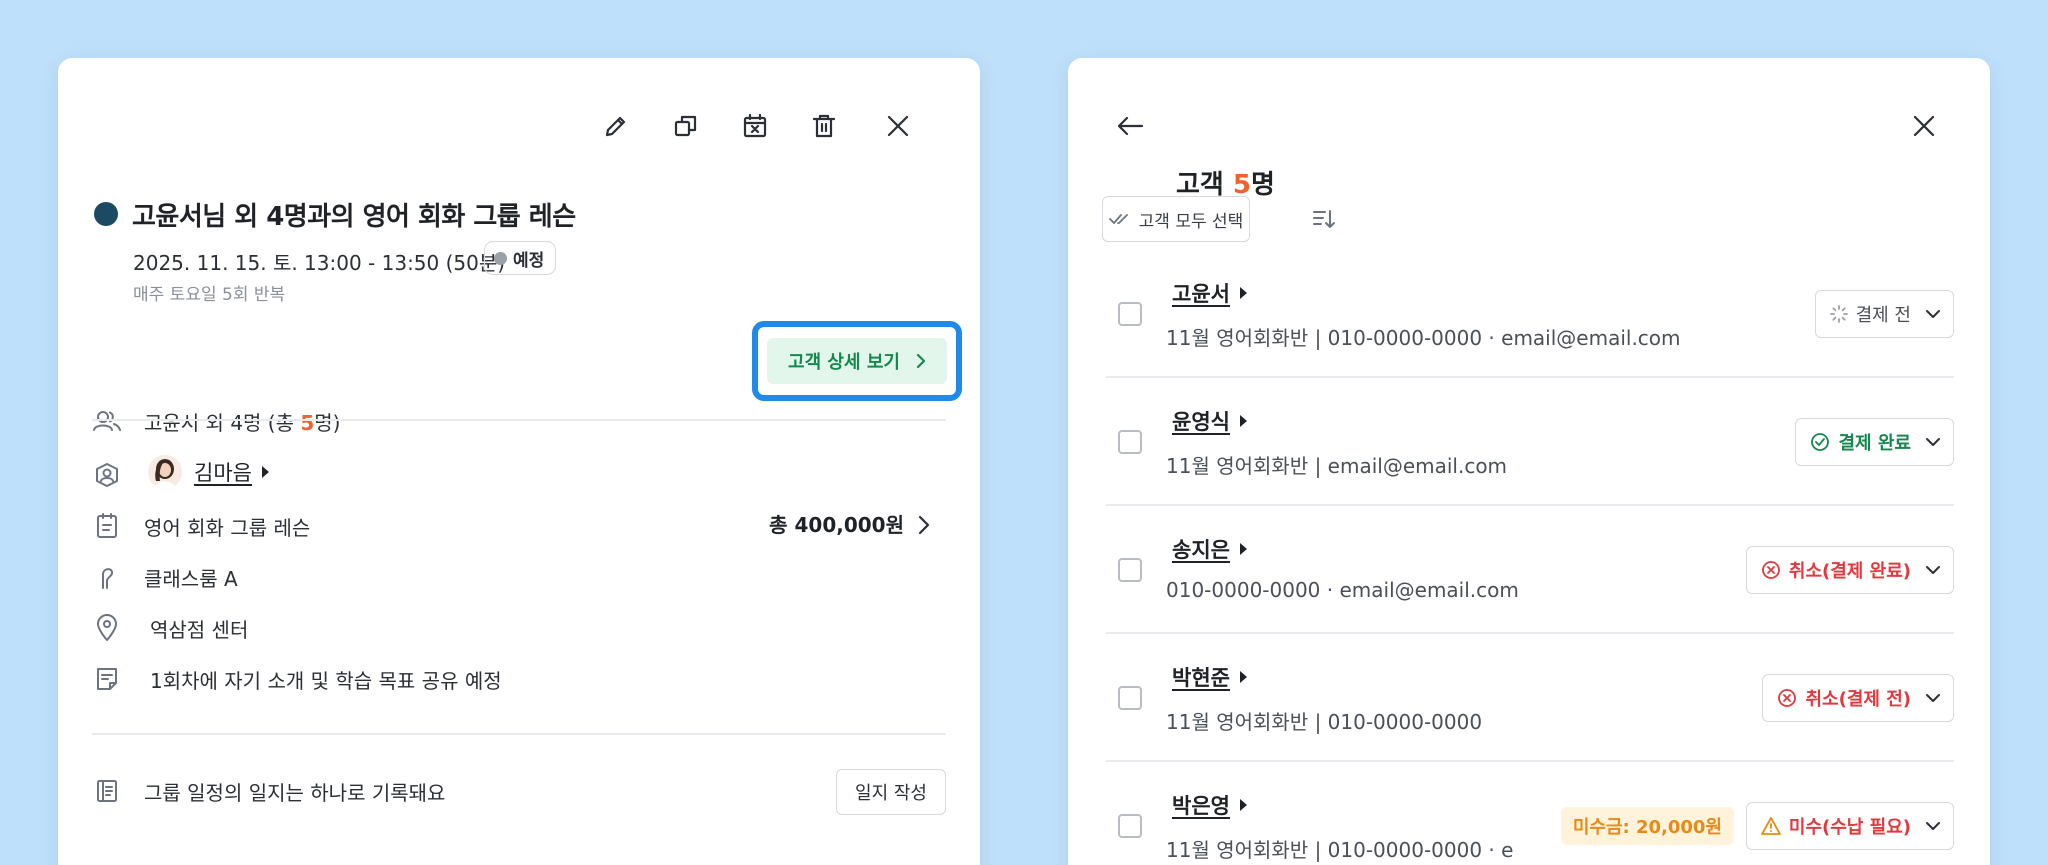 The width and height of the screenshot is (2048, 865). What do you see at coordinates (686, 126) in the screenshot?
I see `copy-icon` at bounding box center [686, 126].